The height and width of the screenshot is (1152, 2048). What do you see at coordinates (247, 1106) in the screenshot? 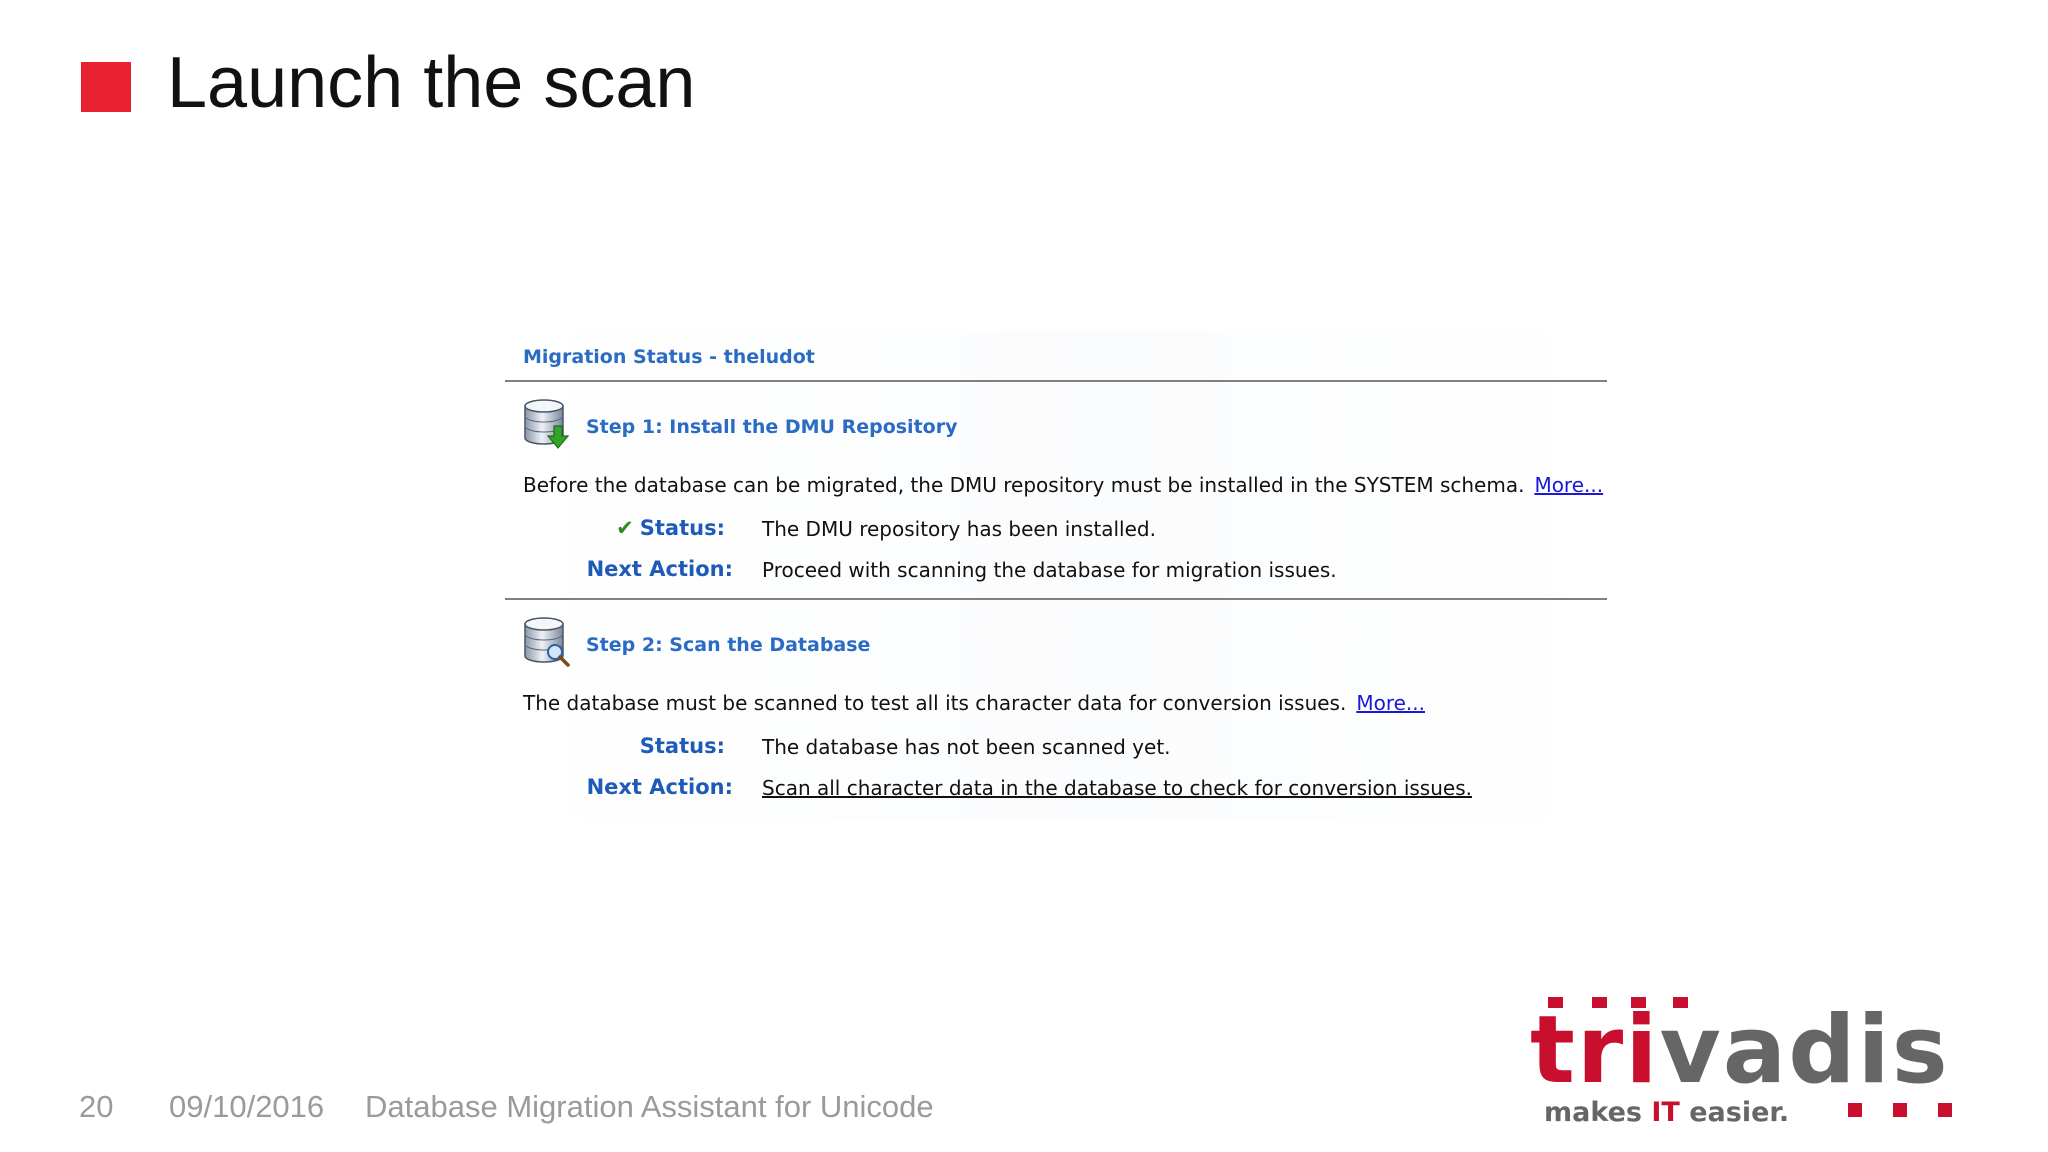
I see `footer-date: 09/10/2016` at bounding box center [247, 1106].